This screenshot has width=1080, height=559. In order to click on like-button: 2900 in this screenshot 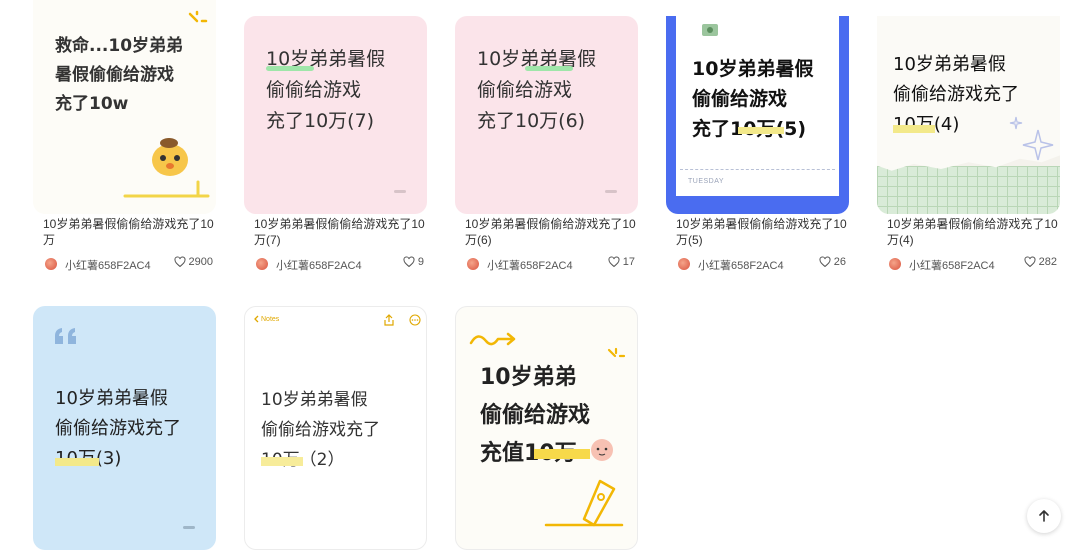, I will do `click(193, 262)`.